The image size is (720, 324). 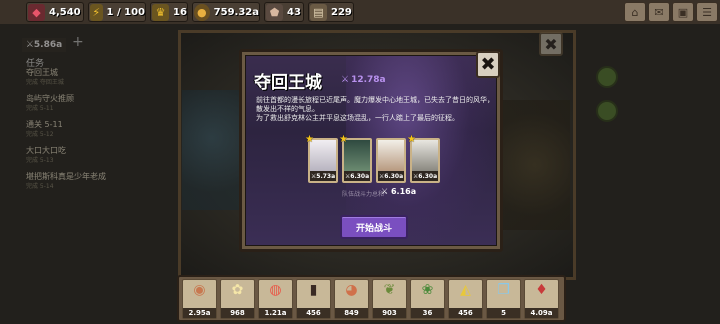 I want to click on item-slot-strawberry: ♦ 4.09a, so click(x=541, y=299).